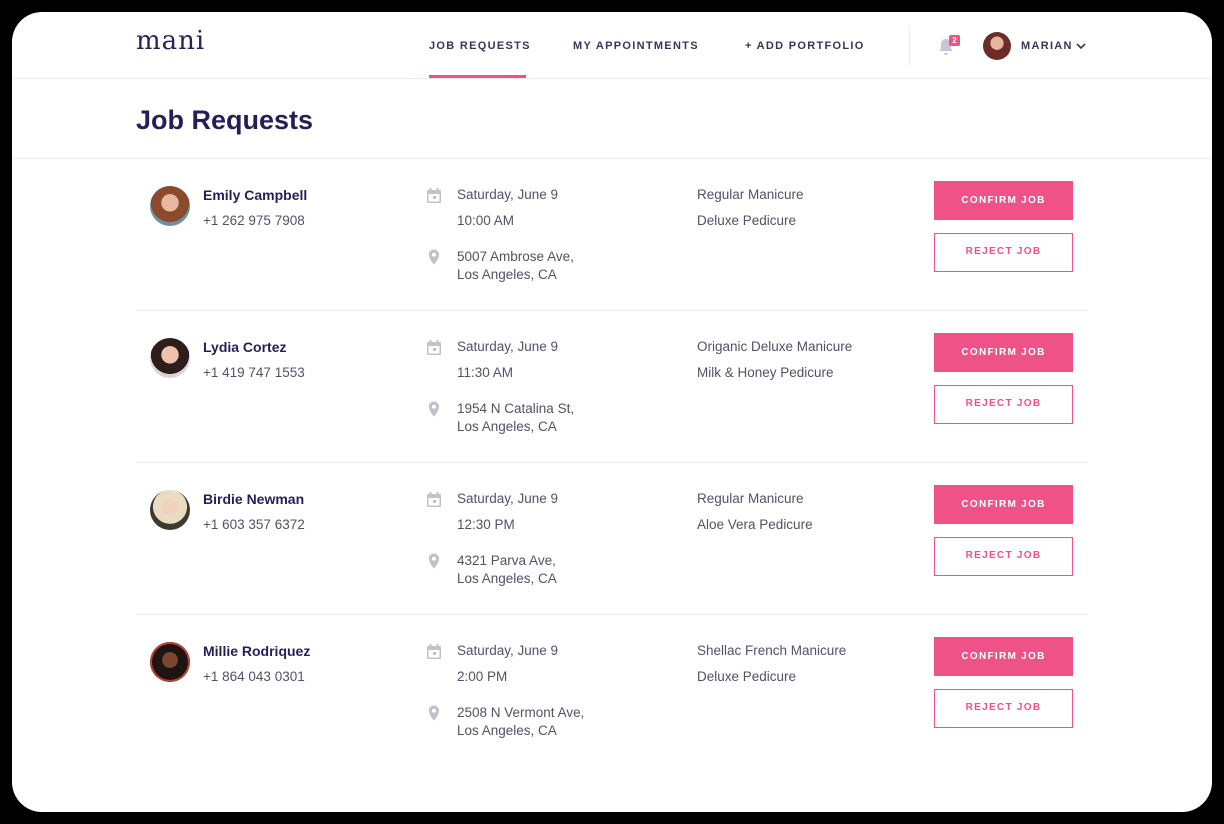  Describe the element at coordinates (254, 676) in the screenshot. I see `client-phone: +1 864 043 0301` at that location.